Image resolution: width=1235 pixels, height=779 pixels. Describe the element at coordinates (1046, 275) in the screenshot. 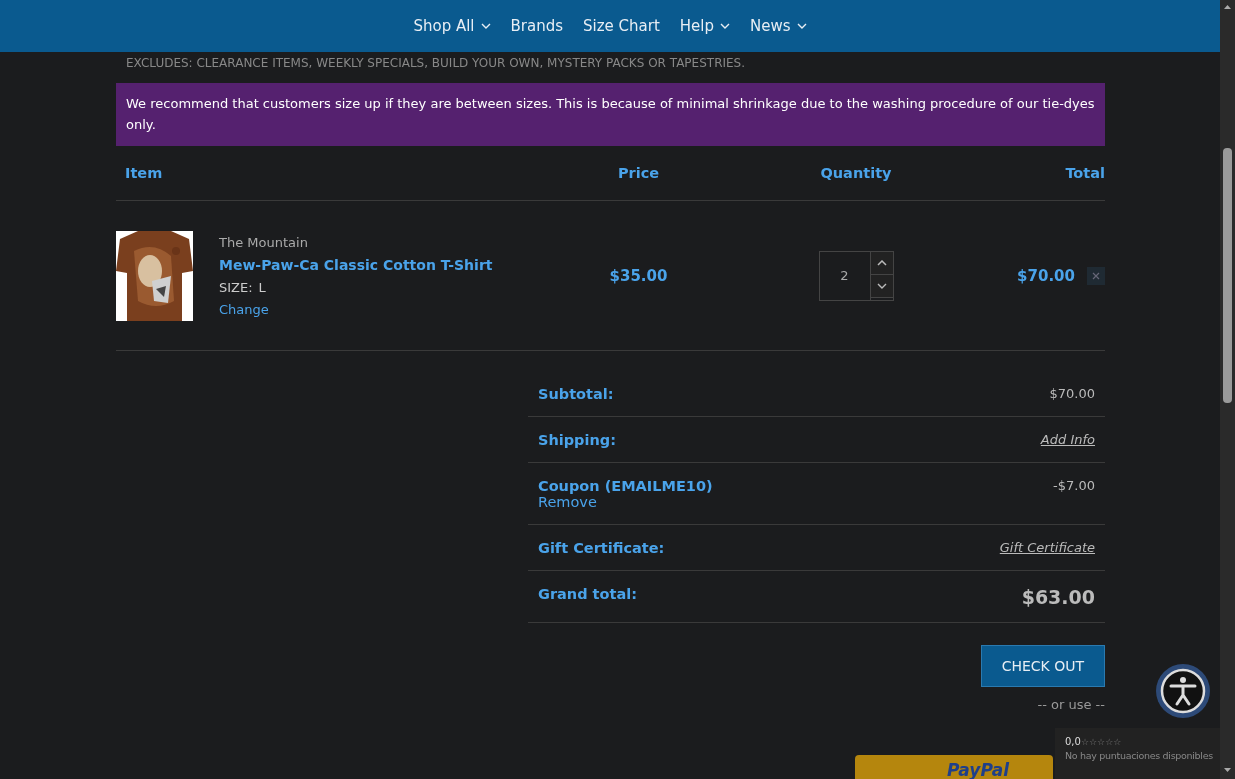

I see `line-total: $70.00` at that location.